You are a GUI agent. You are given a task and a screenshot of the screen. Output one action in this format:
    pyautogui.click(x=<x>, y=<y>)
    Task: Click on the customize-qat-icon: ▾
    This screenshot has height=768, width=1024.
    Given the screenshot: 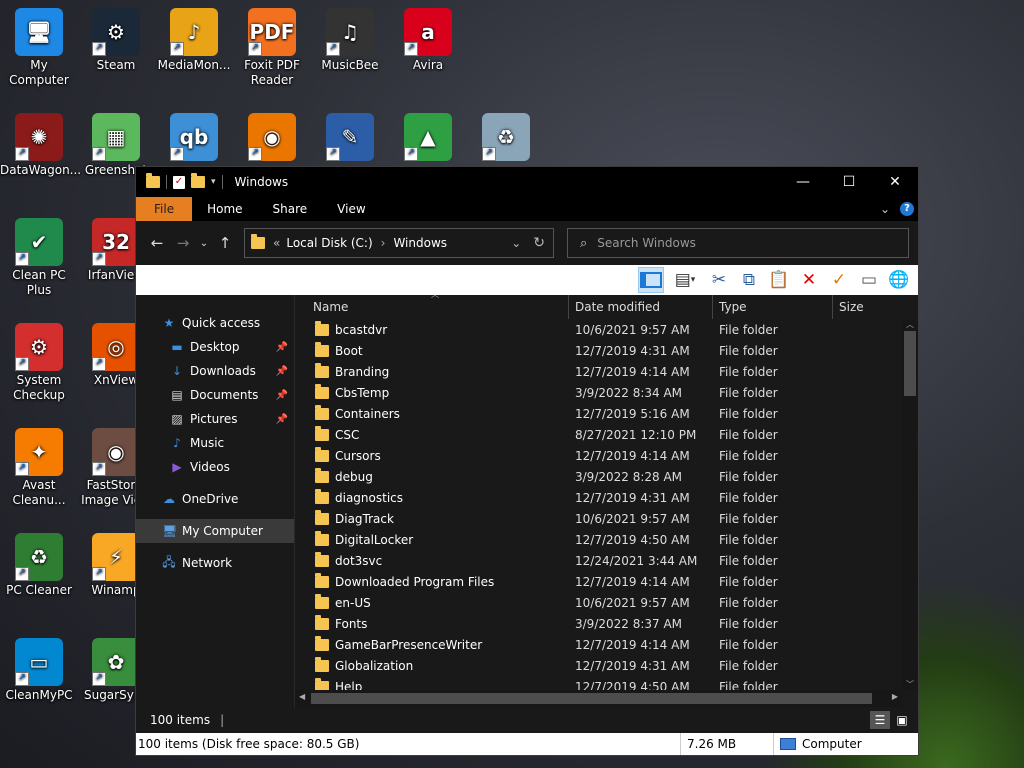 What is the action you would take?
    pyautogui.click(x=213, y=182)
    